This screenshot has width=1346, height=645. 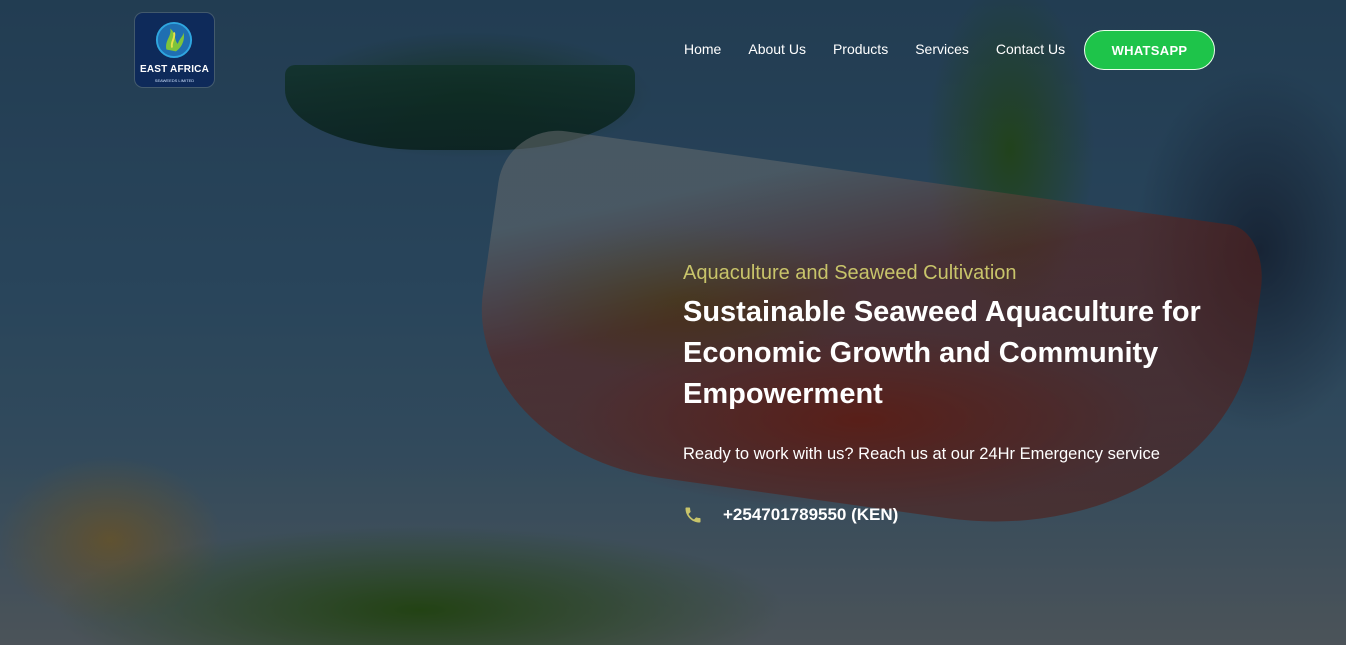 What do you see at coordinates (702, 49) in the screenshot?
I see `nav-home: Home` at bounding box center [702, 49].